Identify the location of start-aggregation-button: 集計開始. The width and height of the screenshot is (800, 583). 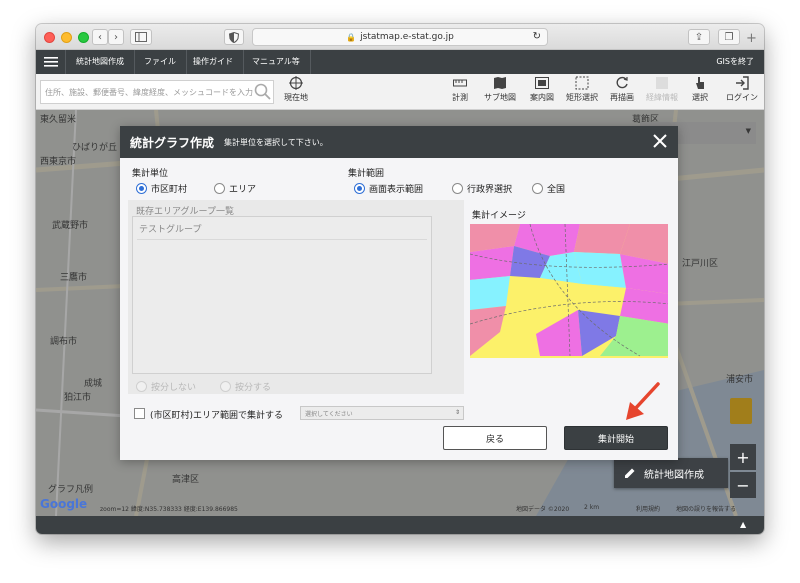
(616, 438).